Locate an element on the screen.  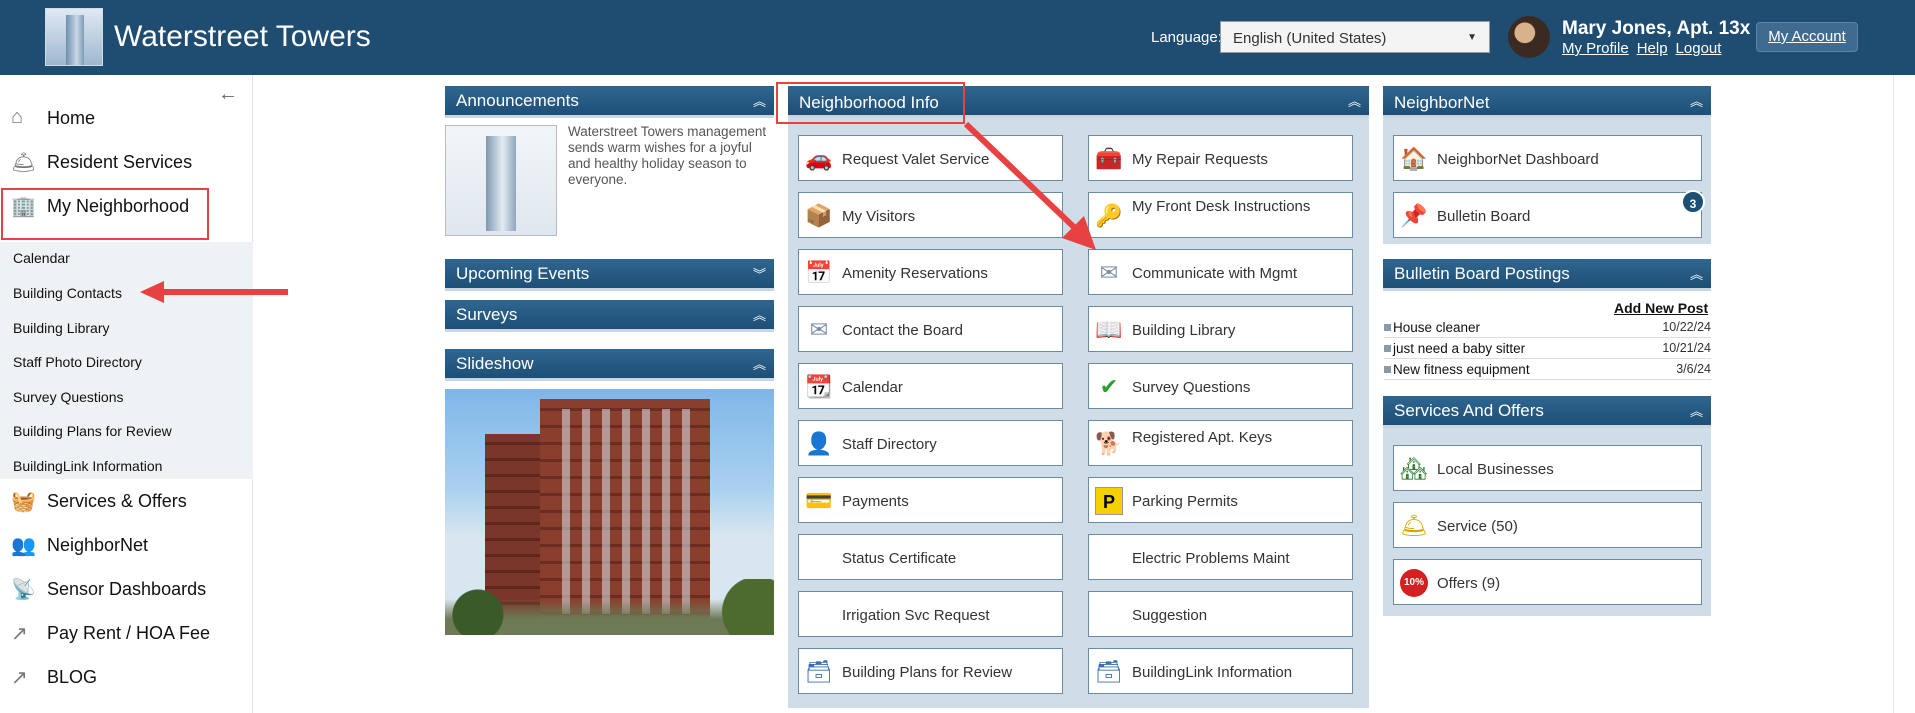
sidebar-item-label: Home is located at coordinates (71, 118).